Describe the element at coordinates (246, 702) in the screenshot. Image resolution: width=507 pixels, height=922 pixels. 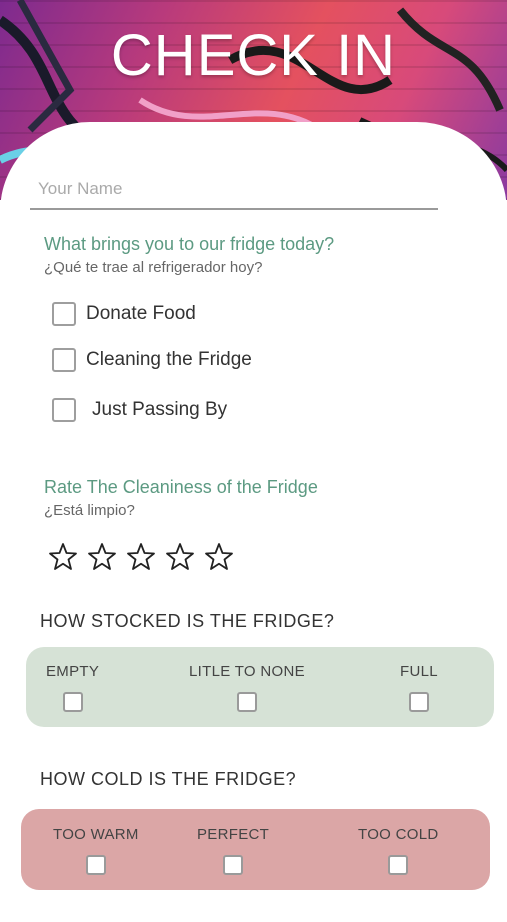
I see `little-to-none-checkbox` at that location.